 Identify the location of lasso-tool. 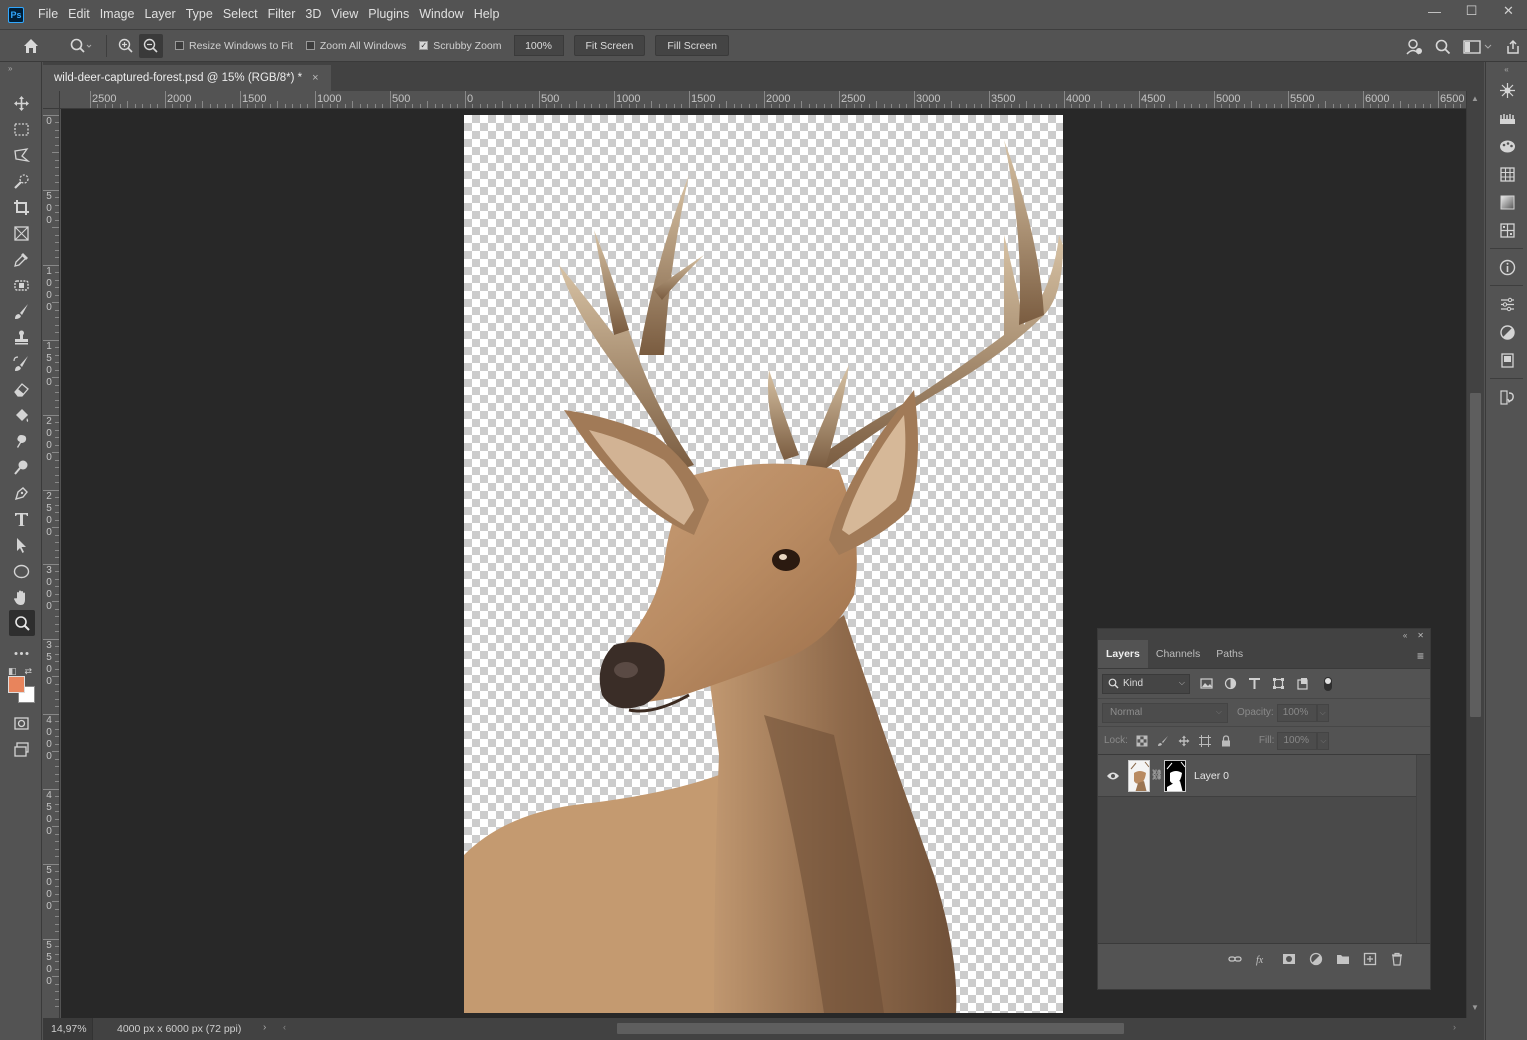
(21, 155).